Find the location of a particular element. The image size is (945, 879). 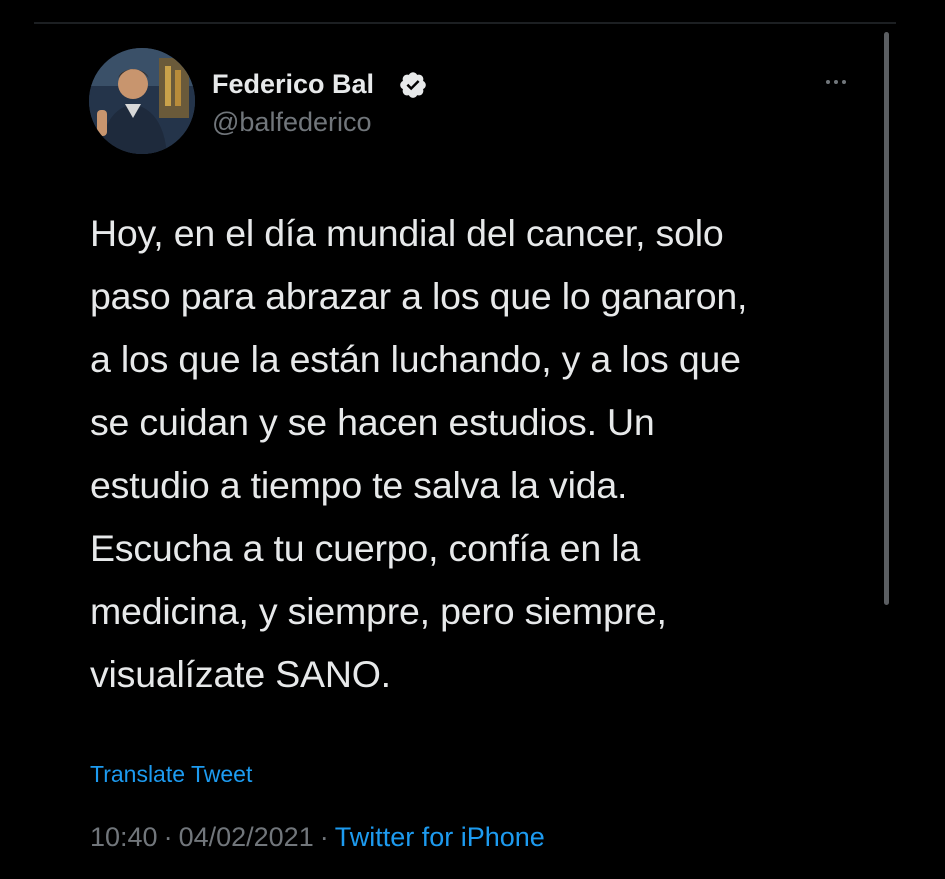

top-divider is located at coordinates (465, 23).